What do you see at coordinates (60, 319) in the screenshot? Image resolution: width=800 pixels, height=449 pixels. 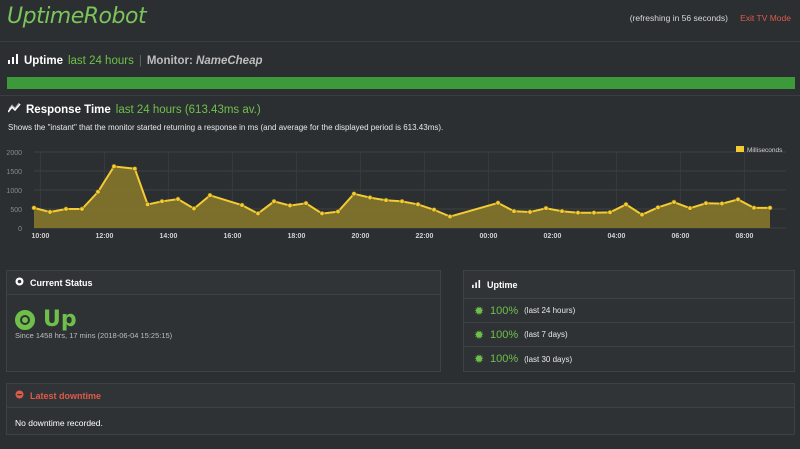 I see `status-text: Up` at bounding box center [60, 319].